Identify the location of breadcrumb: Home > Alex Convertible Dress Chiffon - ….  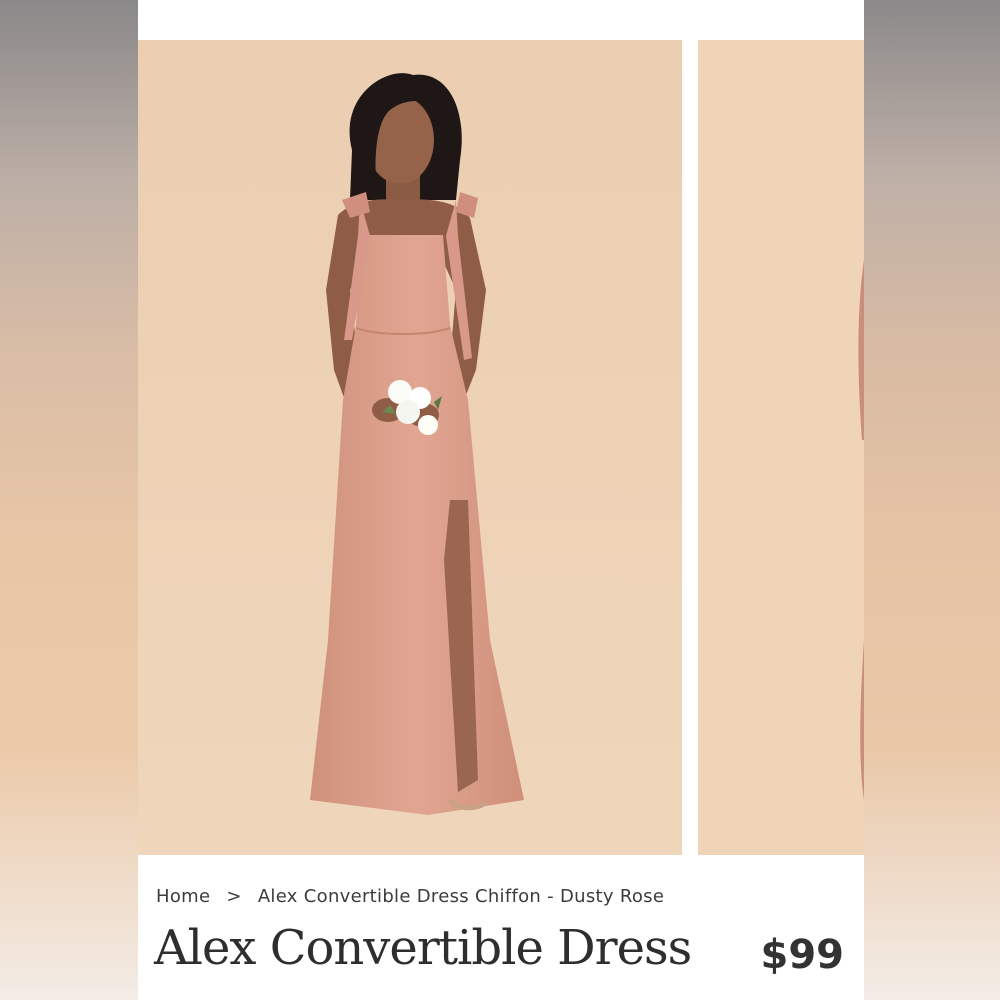
(410, 896).